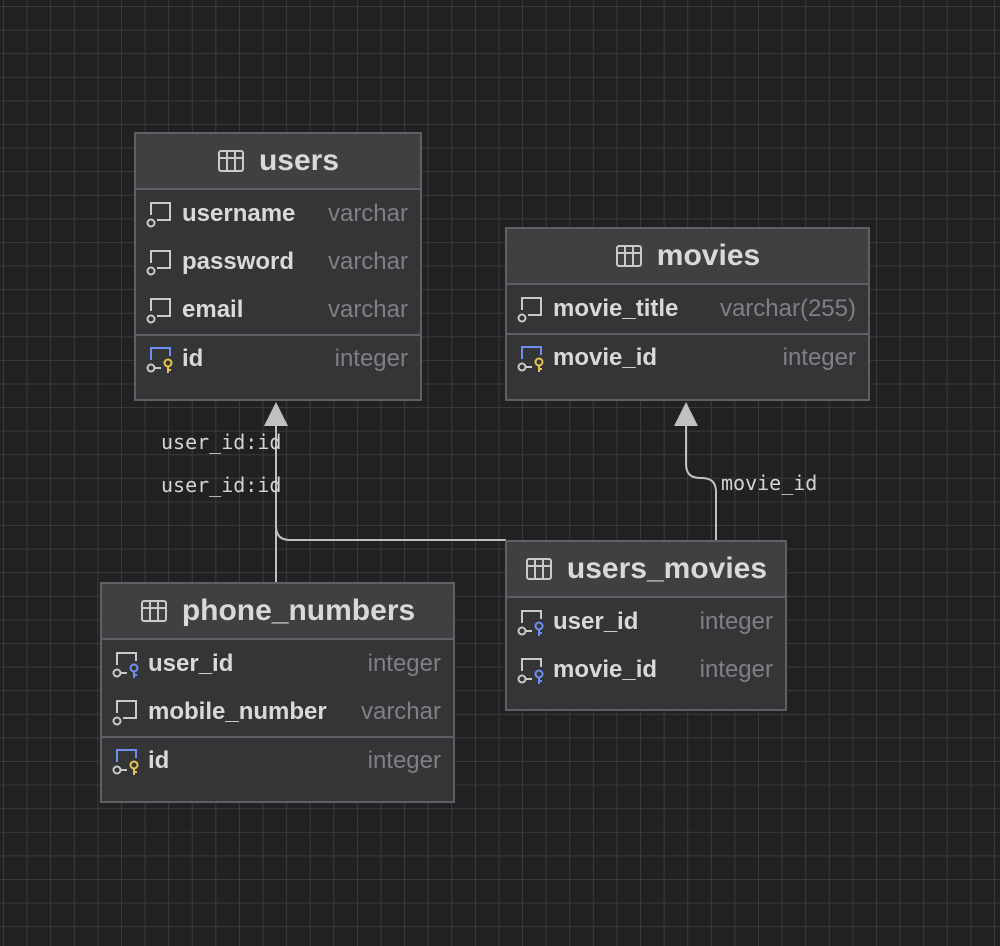 The width and height of the screenshot is (1000, 946). What do you see at coordinates (278, 310) in the screenshot?
I see `column-row: email varchar` at bounding box center [278, 310].